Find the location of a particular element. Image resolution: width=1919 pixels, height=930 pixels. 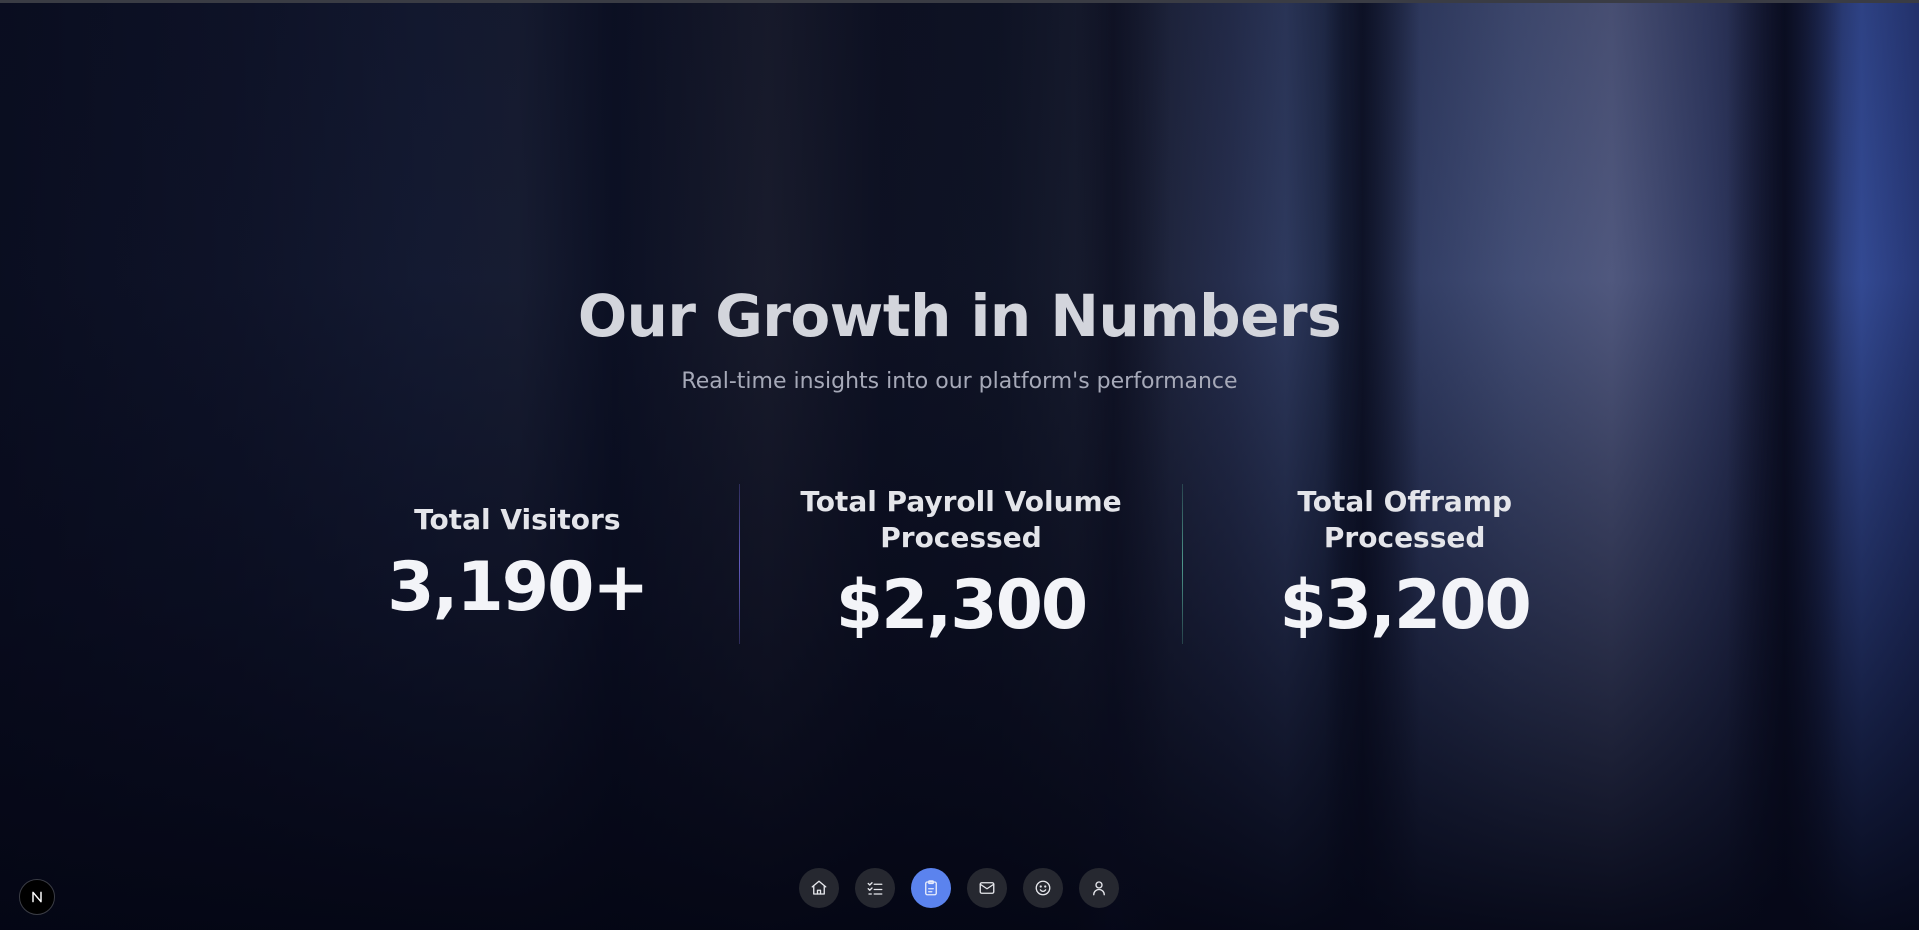

user-icon is located at coordinates (1099, 888).